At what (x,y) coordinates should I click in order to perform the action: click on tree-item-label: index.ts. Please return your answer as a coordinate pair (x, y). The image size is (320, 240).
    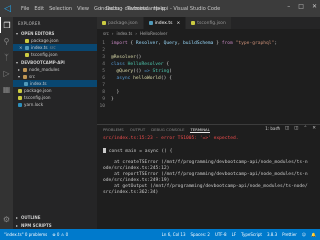
    Looking at the image, I should click on (38, 83).